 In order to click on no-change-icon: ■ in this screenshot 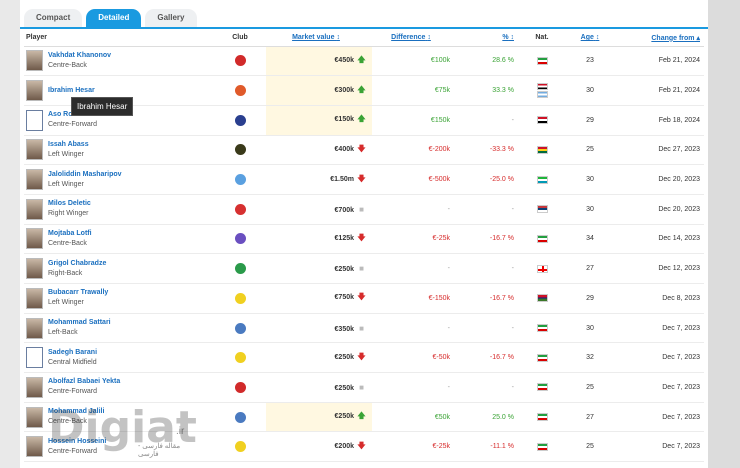, I will do `click(361, 209)`.